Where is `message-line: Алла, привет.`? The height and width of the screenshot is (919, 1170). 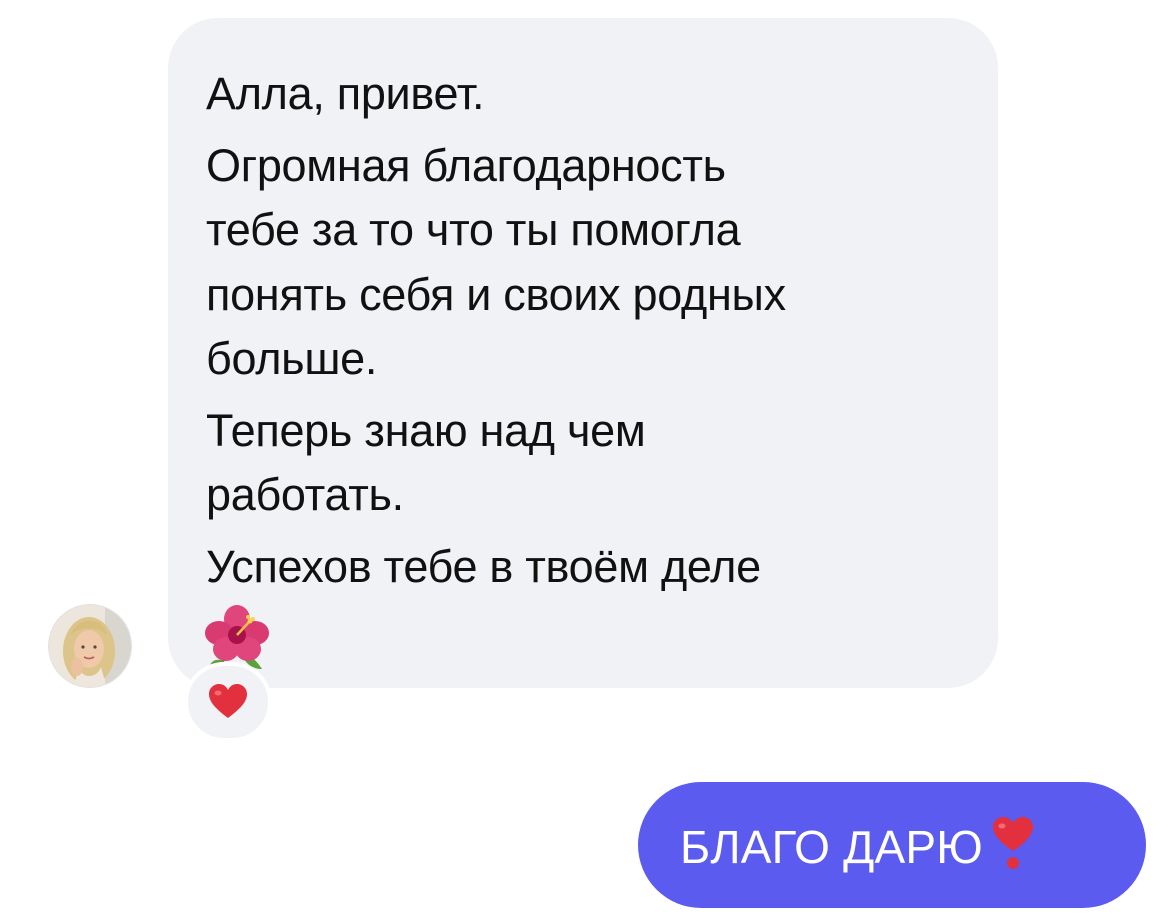 message-line: Алла, привет. is located at coordinates (345, 93).